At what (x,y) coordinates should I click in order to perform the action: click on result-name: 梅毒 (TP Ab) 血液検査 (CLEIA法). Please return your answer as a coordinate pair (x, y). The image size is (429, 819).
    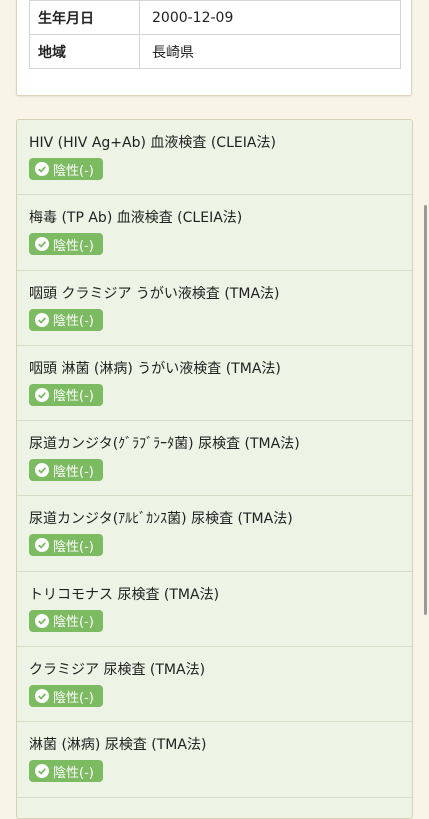
    Looking at the image, I should click on (136, 218).